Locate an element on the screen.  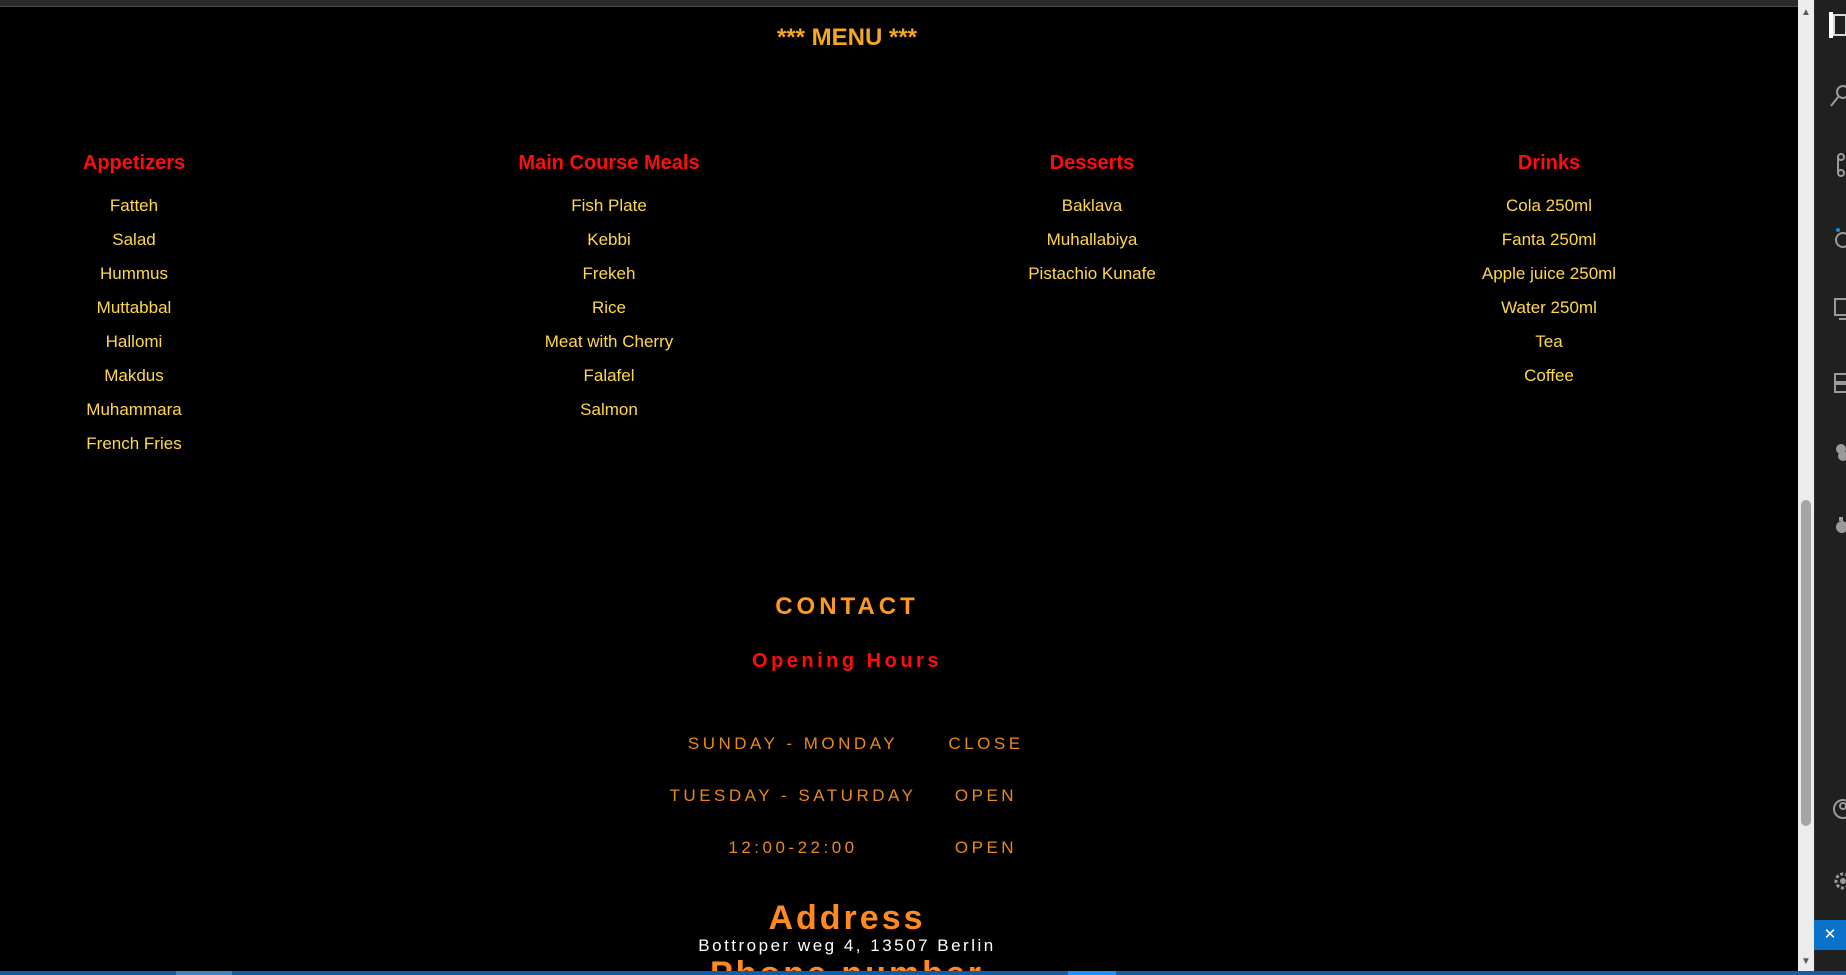
hours-day: SUNDAY - MONDAY is located at coordinates (793, 743).